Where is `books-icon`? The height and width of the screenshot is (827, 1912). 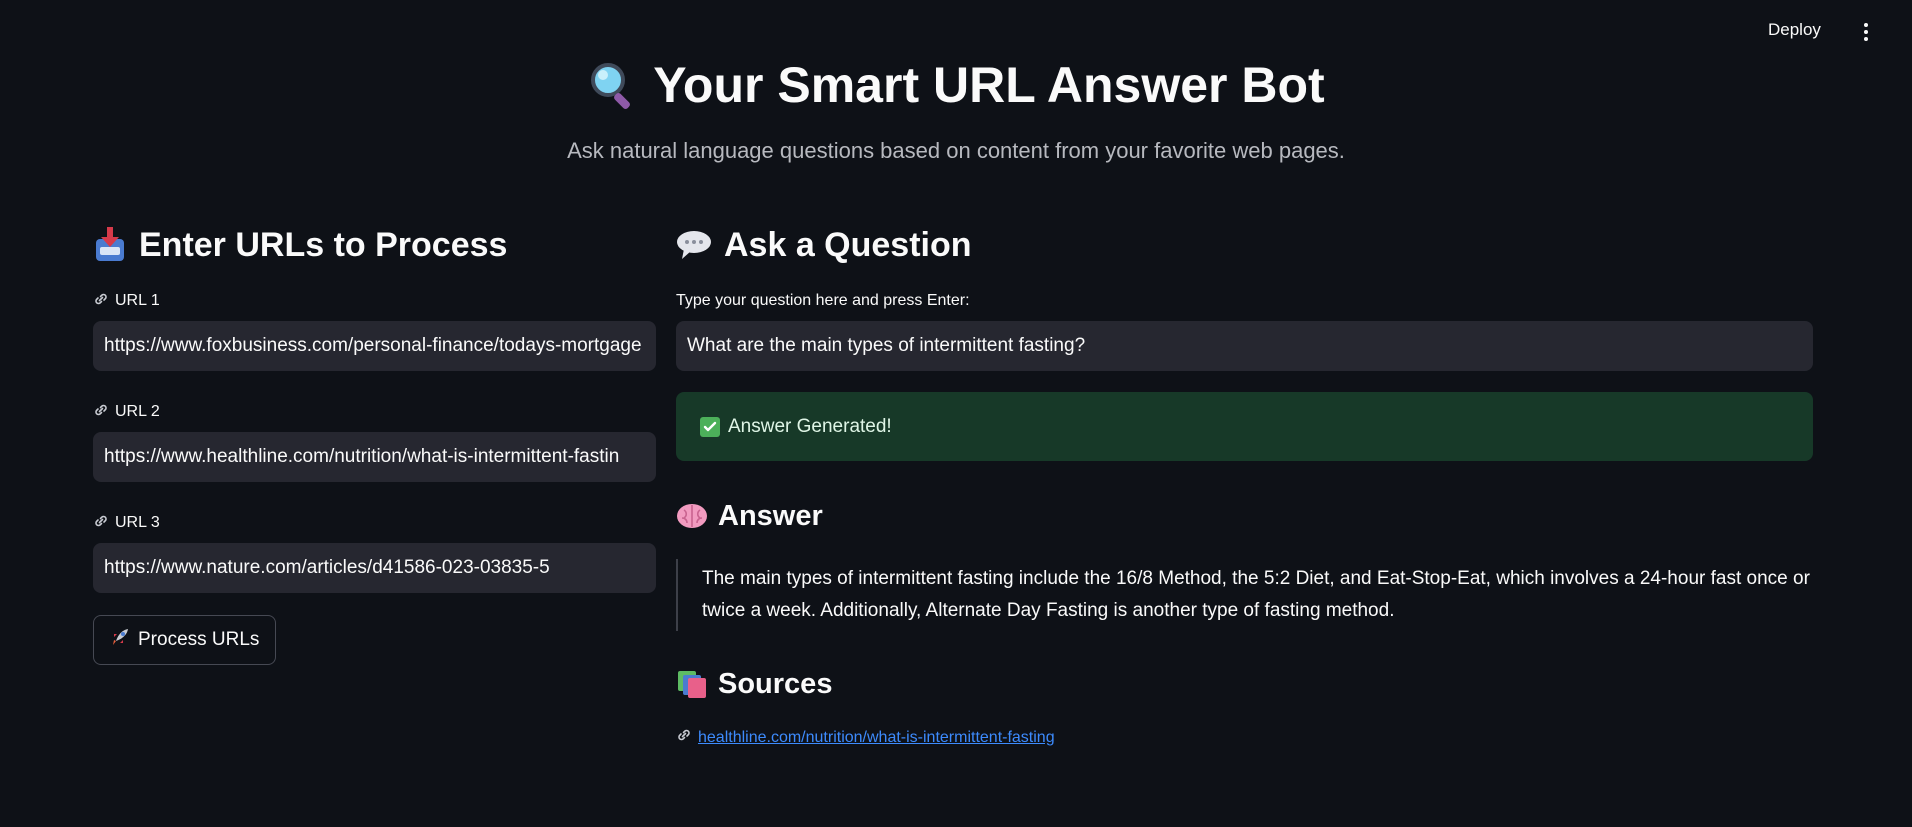 books-icon is located at coordinates (692, 684).